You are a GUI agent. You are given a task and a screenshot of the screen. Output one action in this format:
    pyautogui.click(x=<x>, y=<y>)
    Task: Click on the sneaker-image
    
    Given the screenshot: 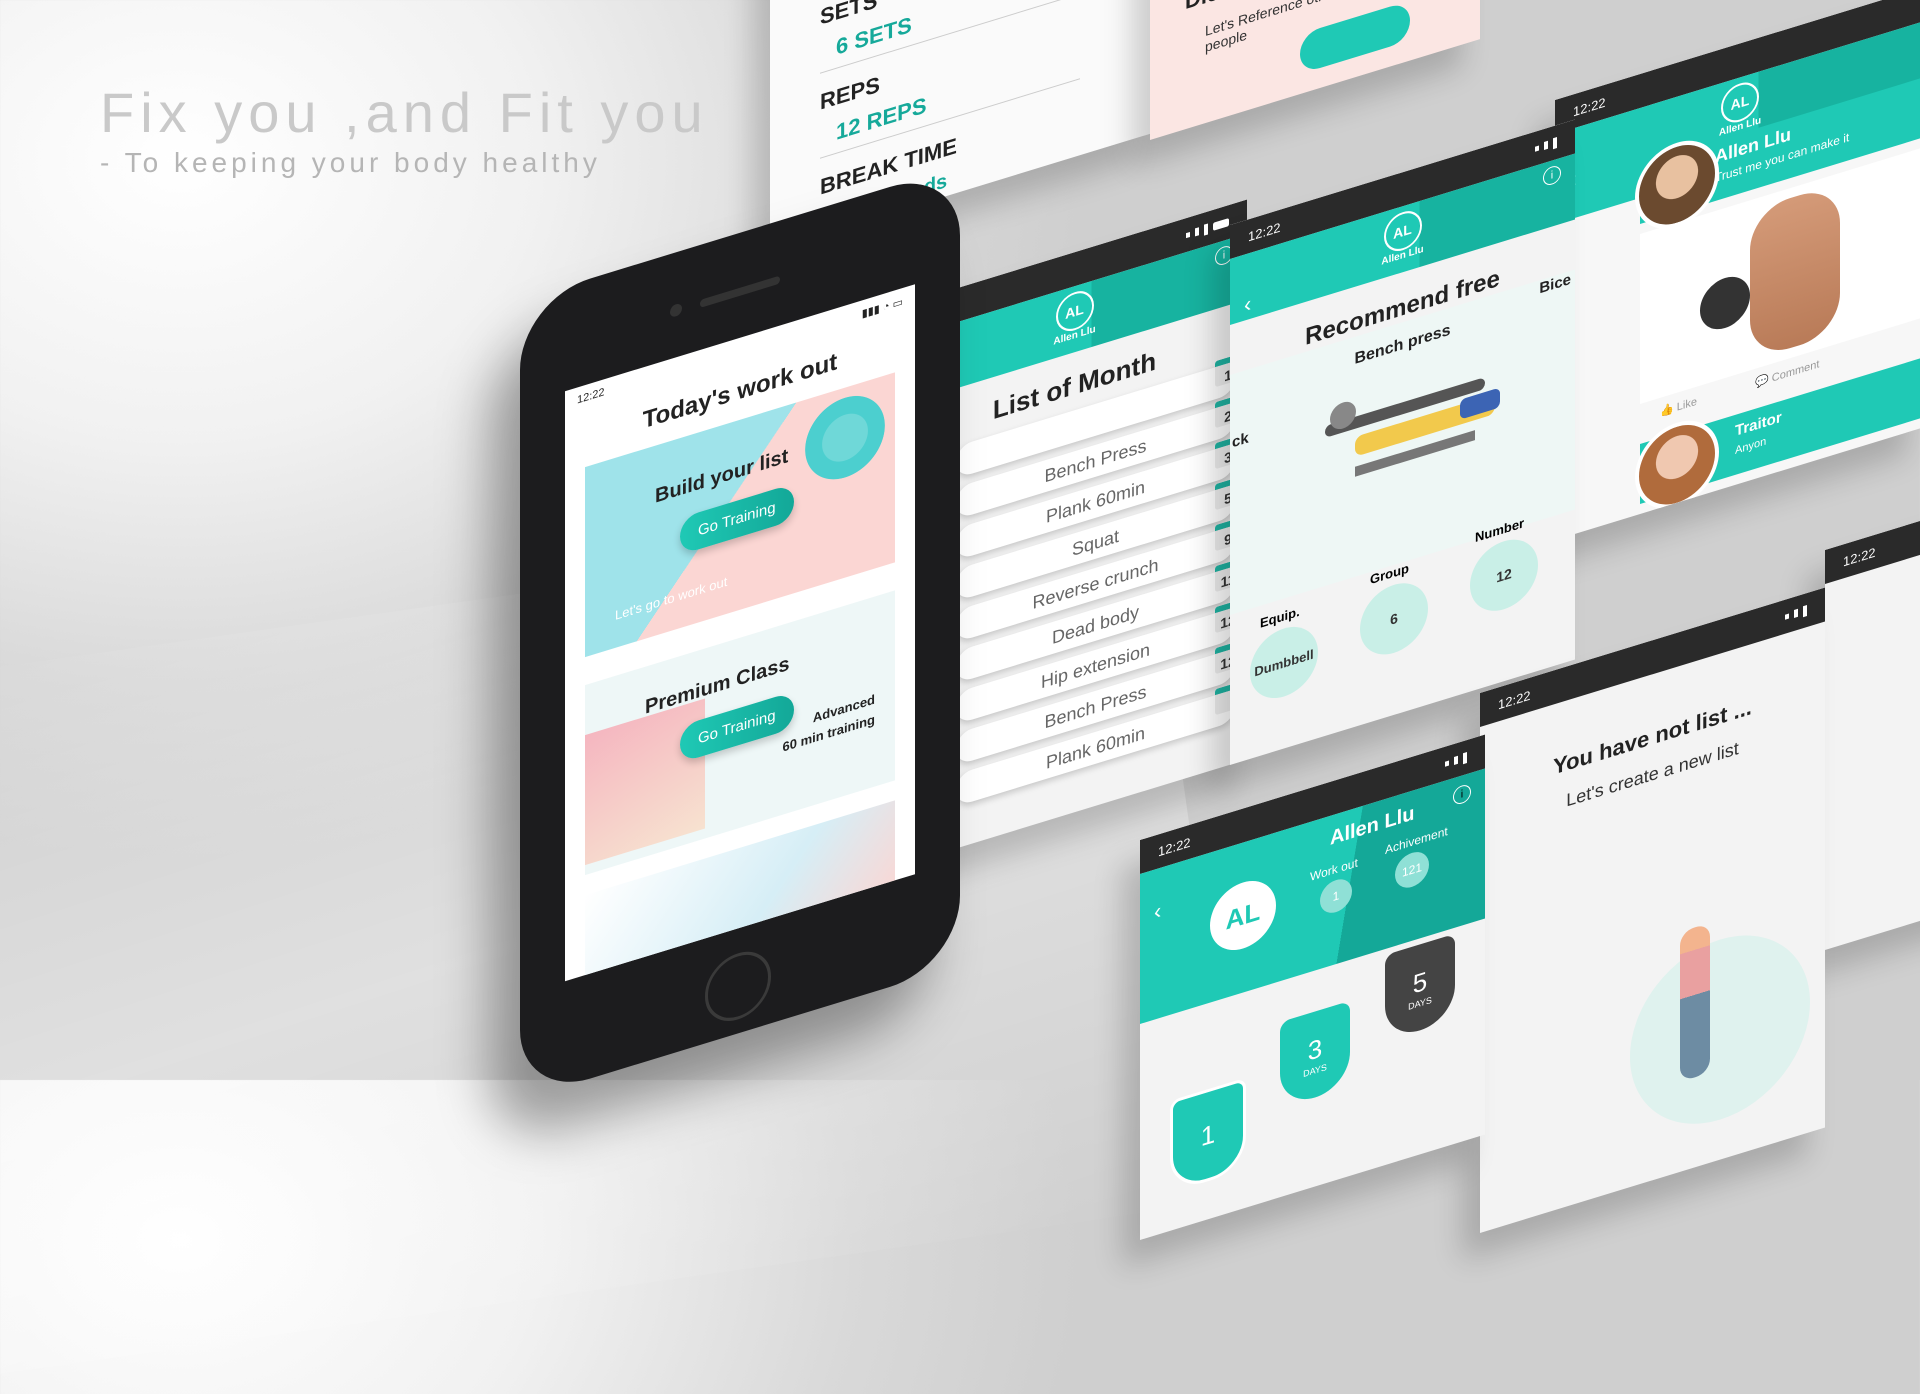 What is the action you would take?
    pyautogui.click(x=845, y=437)
    